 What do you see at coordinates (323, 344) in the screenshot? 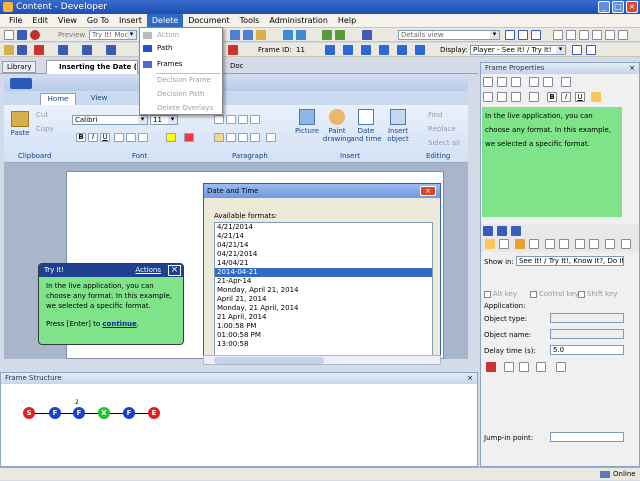
I see `format-item: 13:00:58` at bounding box center [323, 344].